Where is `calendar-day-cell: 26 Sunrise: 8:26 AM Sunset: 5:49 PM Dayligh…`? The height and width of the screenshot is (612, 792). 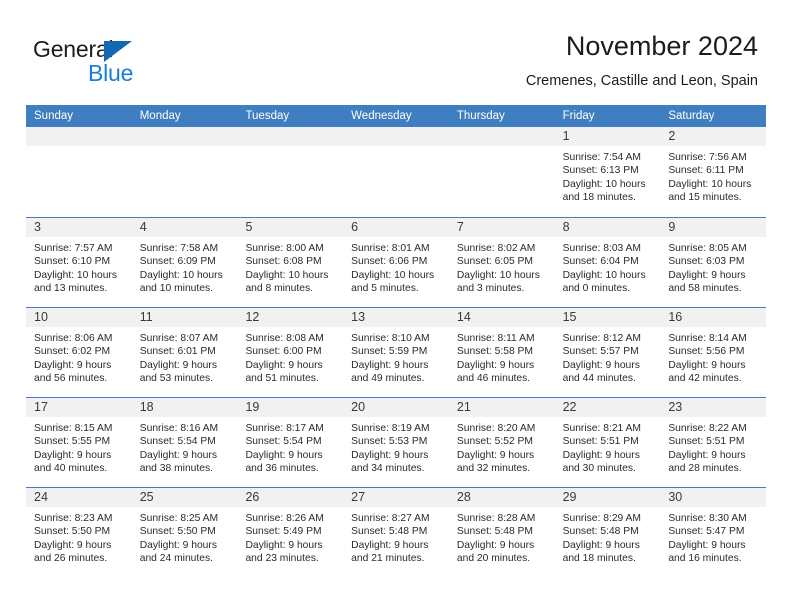
calendar-day-cell: 26 Sunrise: 8:26 AM Sunset: 5:49 PM Dayligh… is located at coordinates (290, 532).